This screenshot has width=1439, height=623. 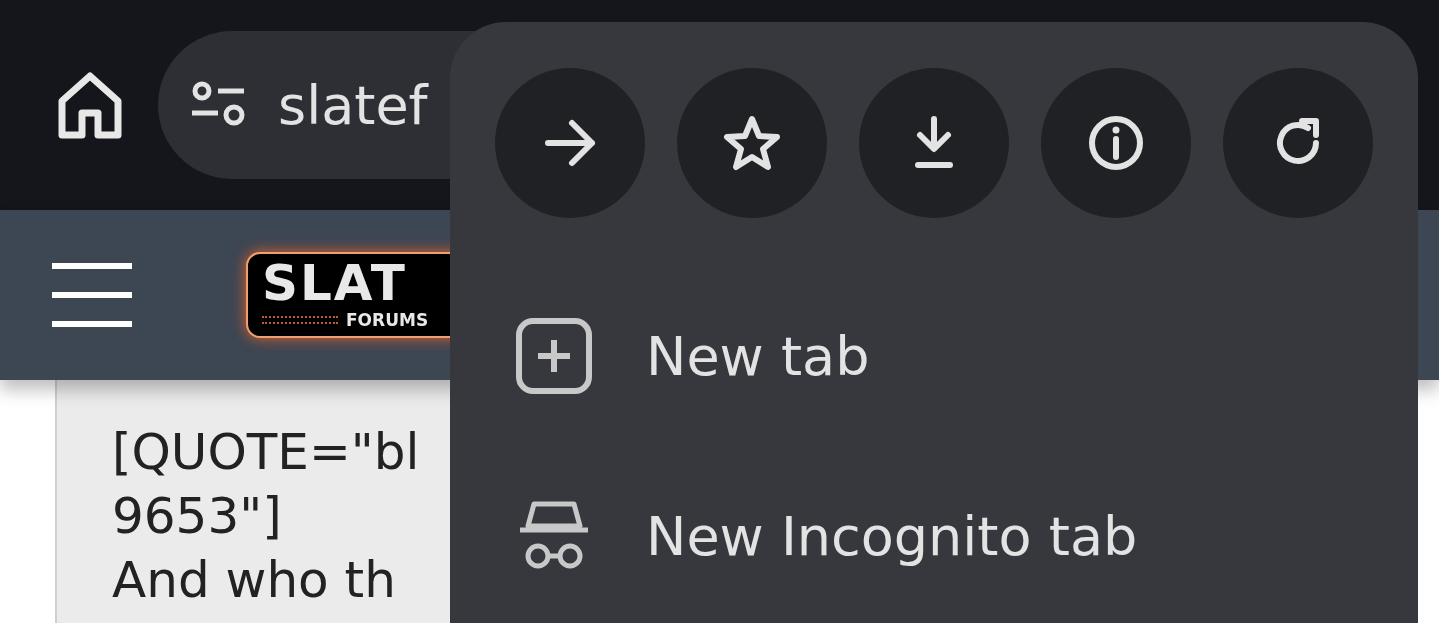 What do you see at coordinates (752, 143) in the screenshot?
I see `star-icon` at bounding box center [752, 143].